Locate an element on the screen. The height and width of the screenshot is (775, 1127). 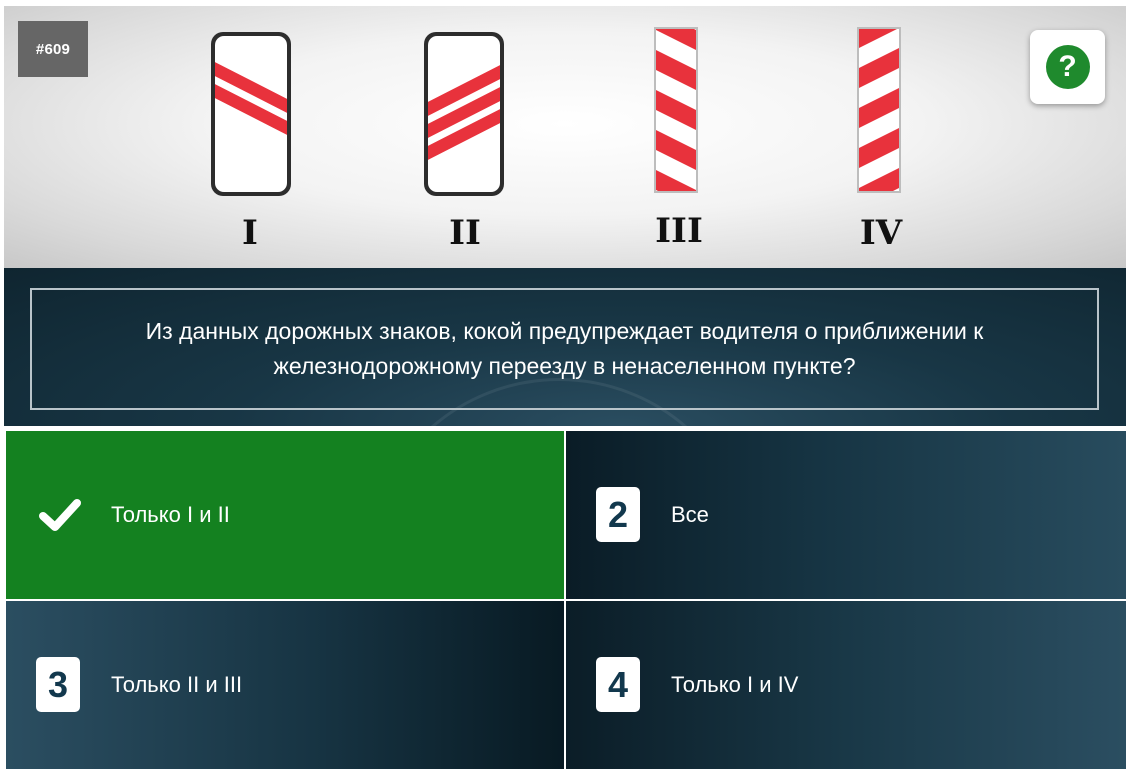
question-mark-icon: ? is located at coordinates (1067, 67).